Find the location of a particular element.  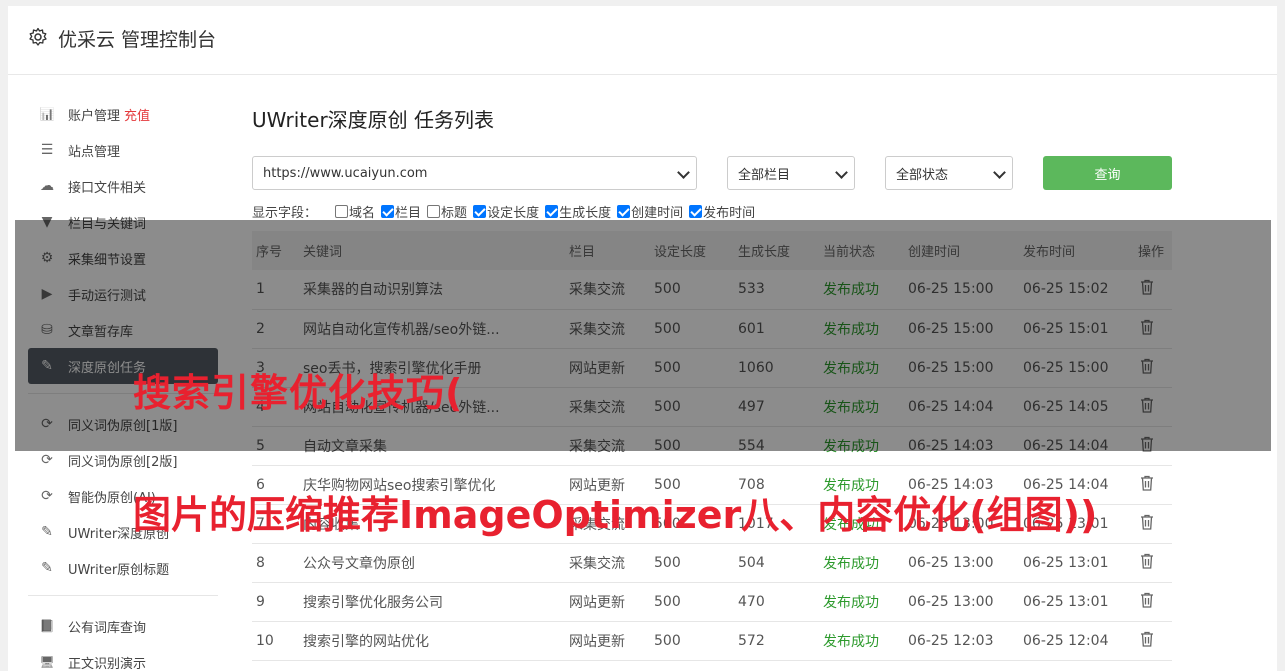

field-checkbox-3: 设定长度 is located at coordinates (506, 211).